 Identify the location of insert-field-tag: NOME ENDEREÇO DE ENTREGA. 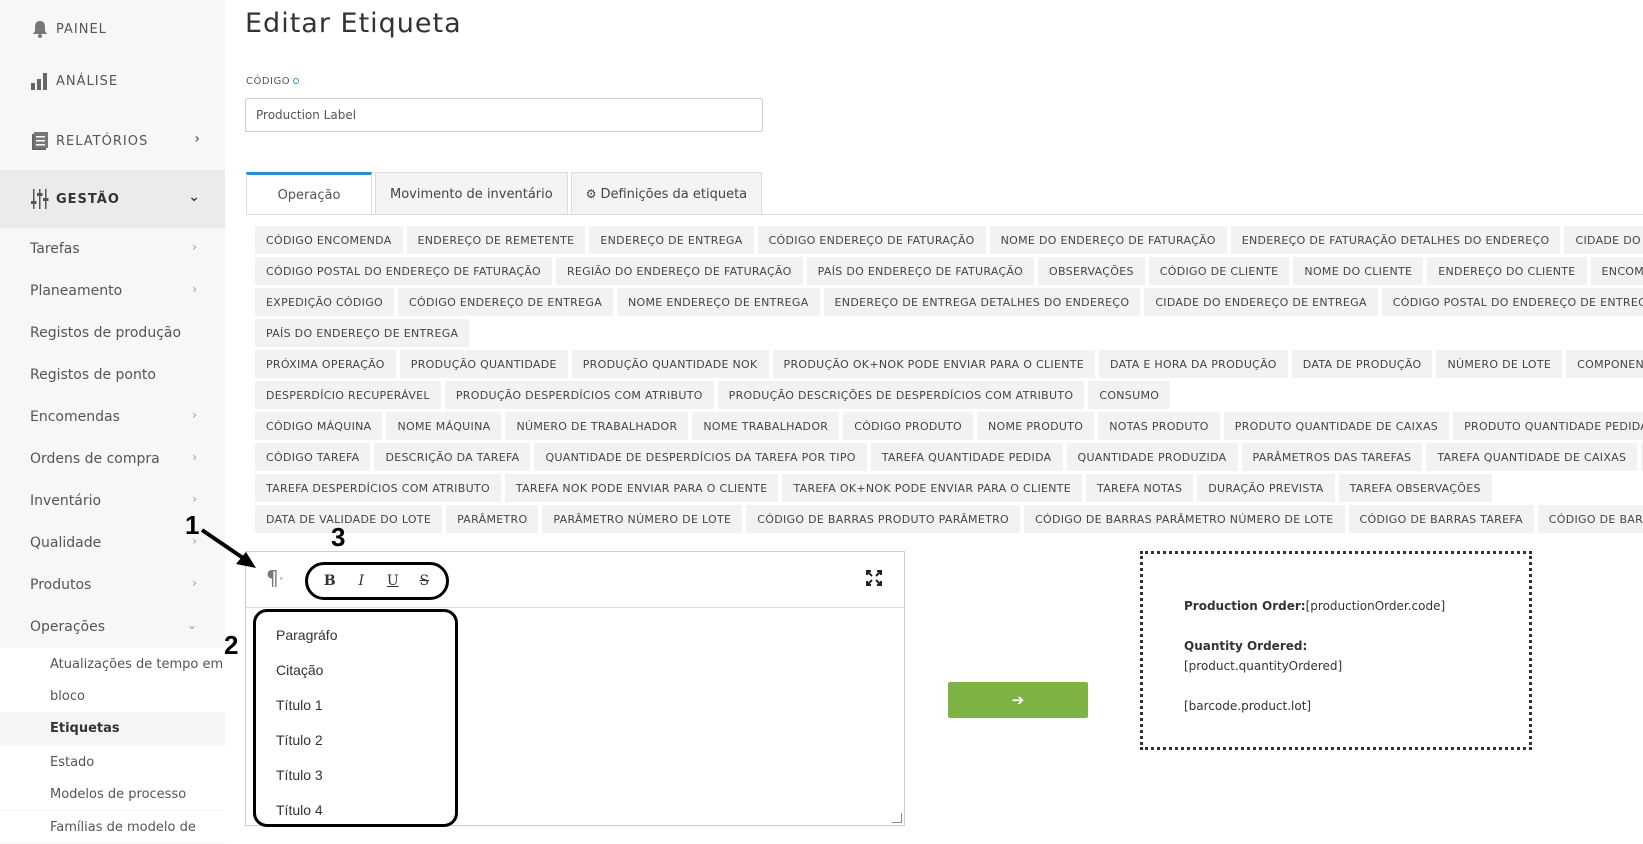
(718, 302).